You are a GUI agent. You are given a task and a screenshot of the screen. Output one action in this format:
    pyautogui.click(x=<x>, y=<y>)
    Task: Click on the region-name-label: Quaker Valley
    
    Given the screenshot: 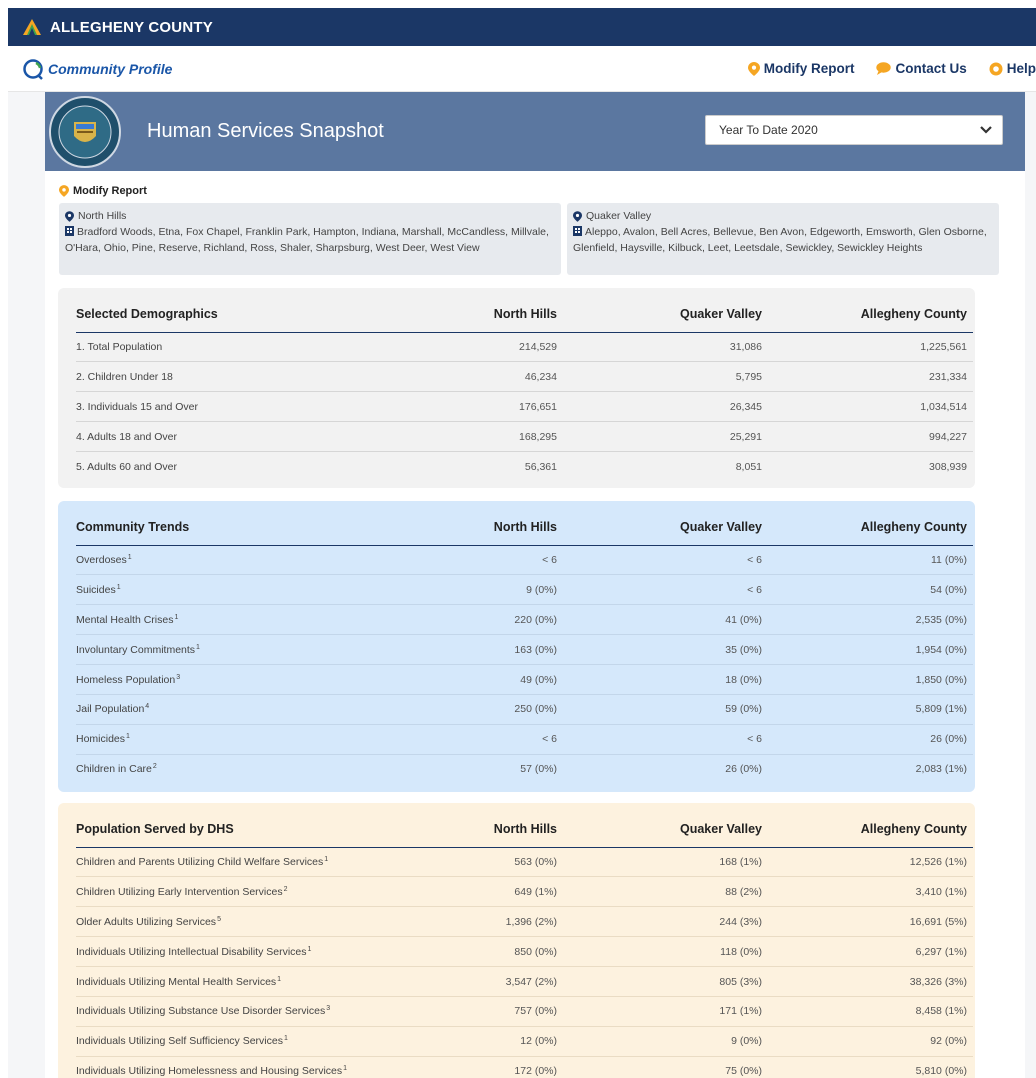 What is the action you would take?
    pyautogui.click(x=619, y=216)
    